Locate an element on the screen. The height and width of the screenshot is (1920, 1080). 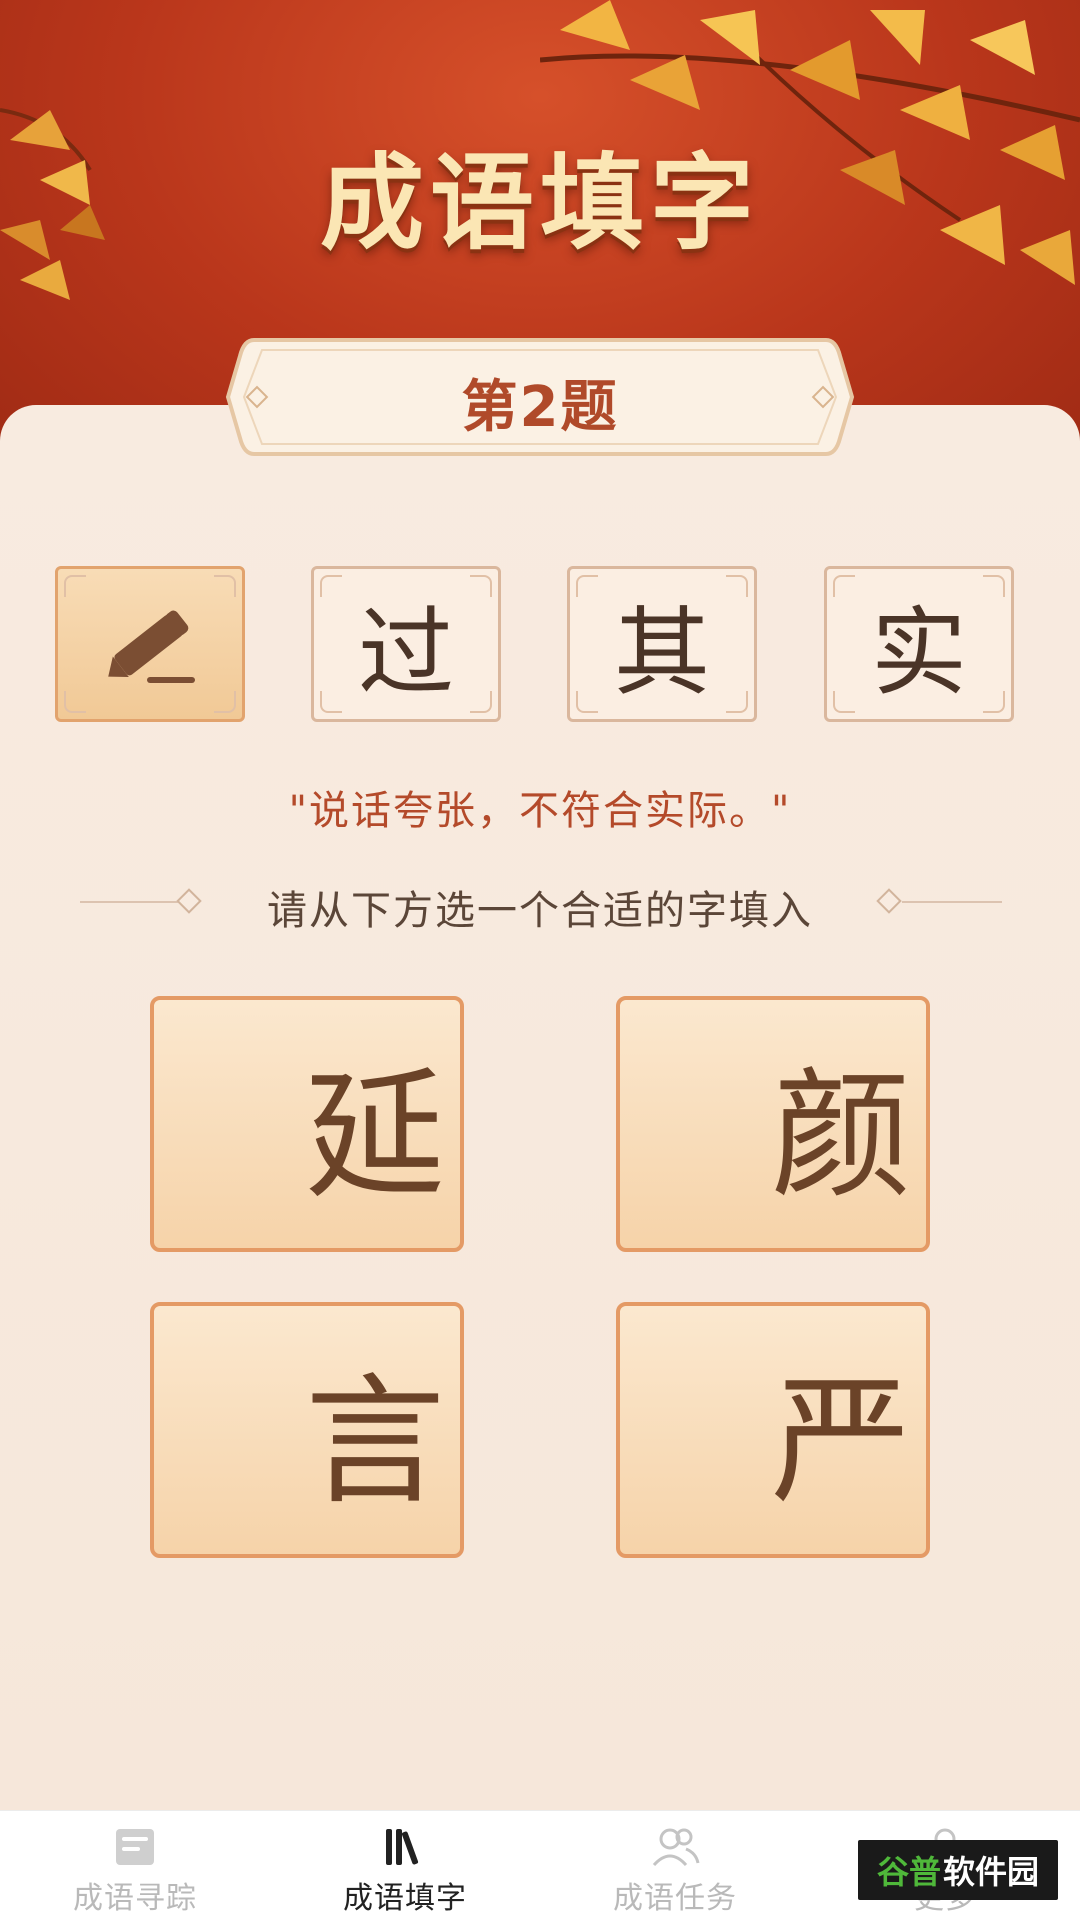
instruction-row: 请从下方选一个合适的字填入 is located at coordinates (540, 903).